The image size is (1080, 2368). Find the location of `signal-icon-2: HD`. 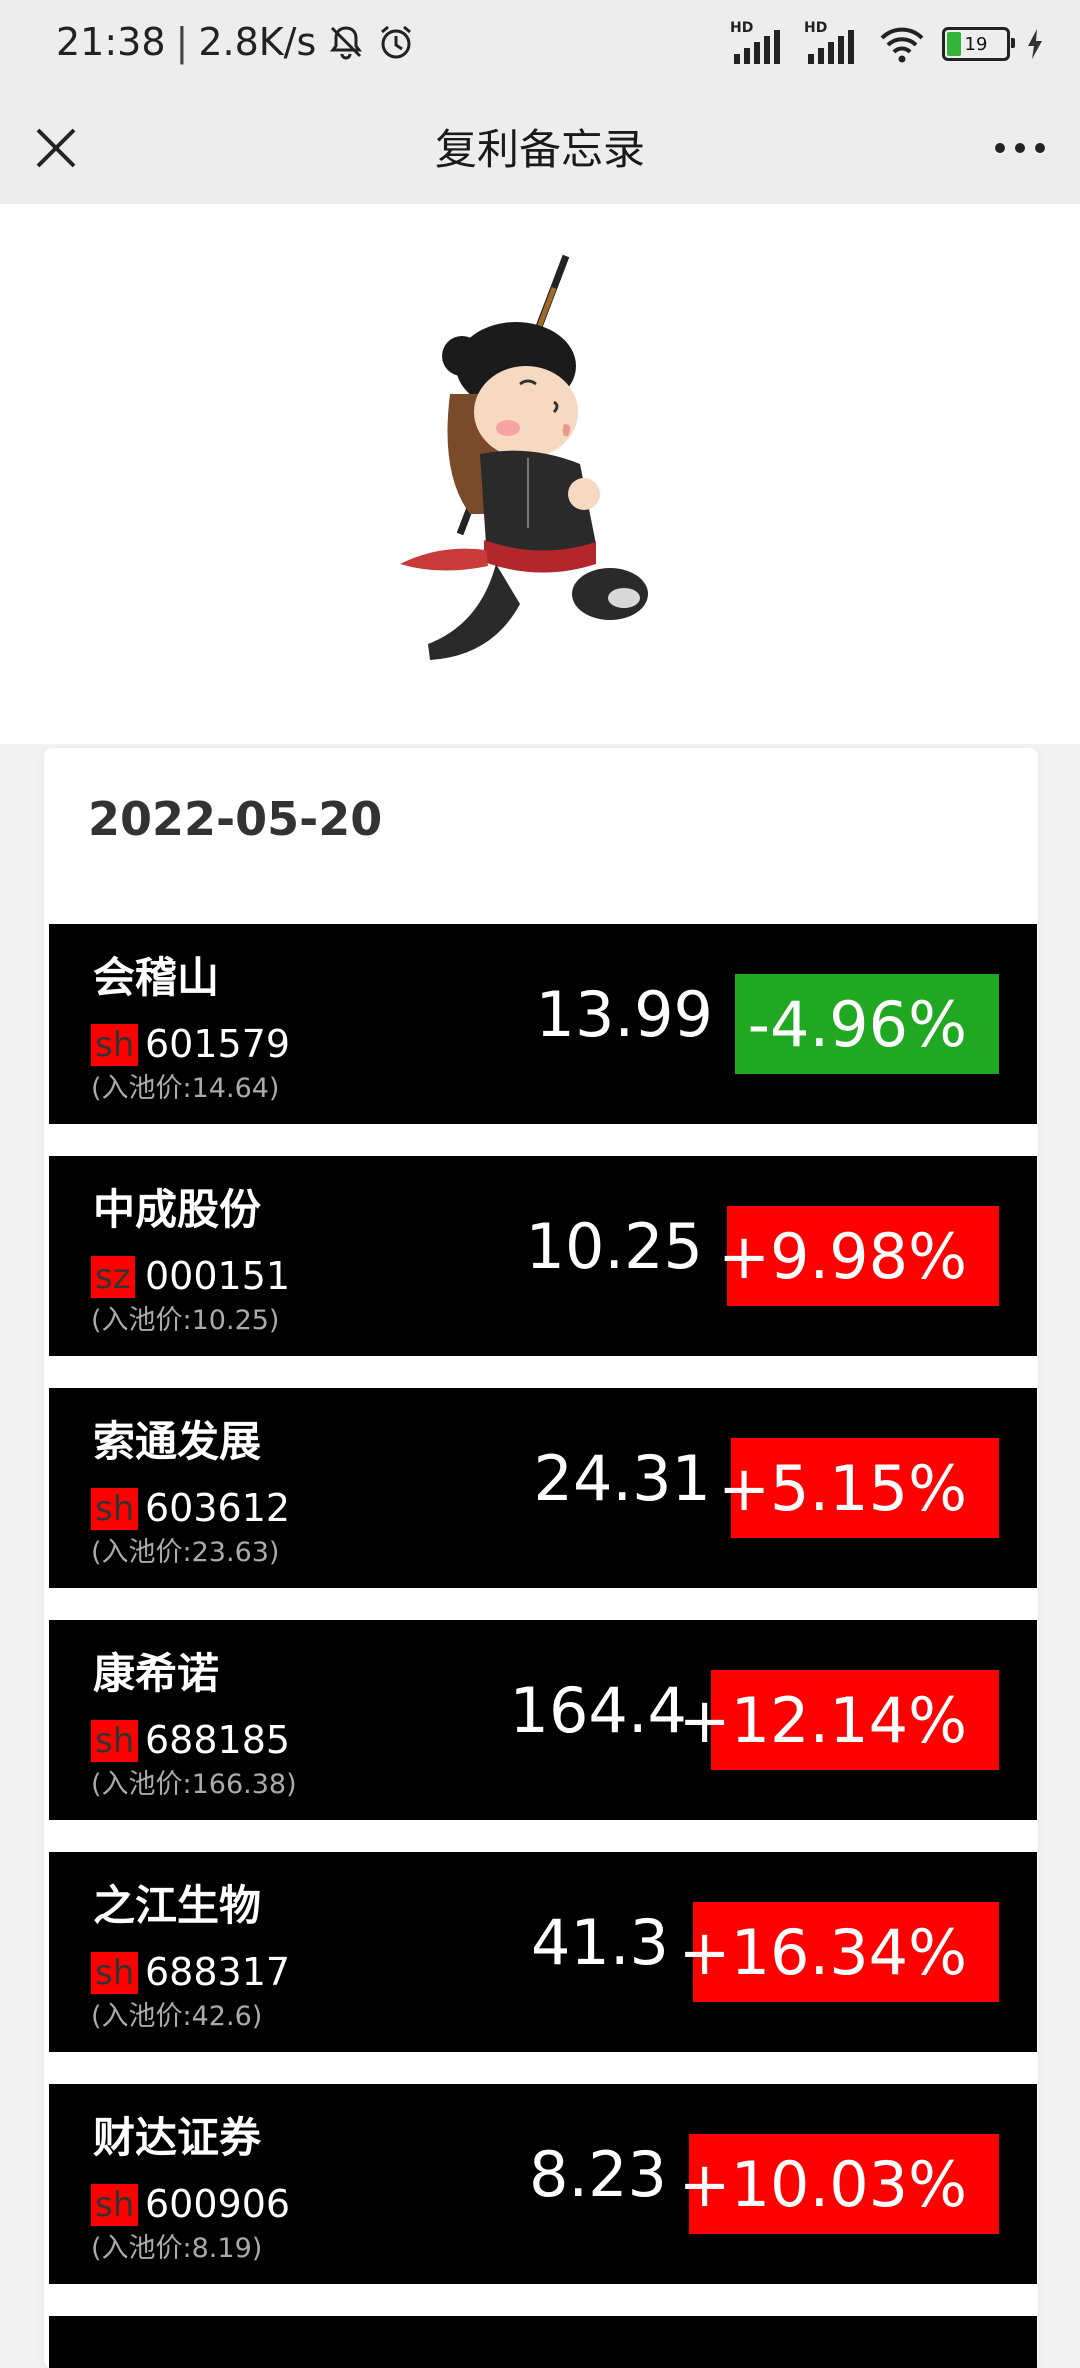

signal-icon-2: HD is located at coordinates (833, 42).